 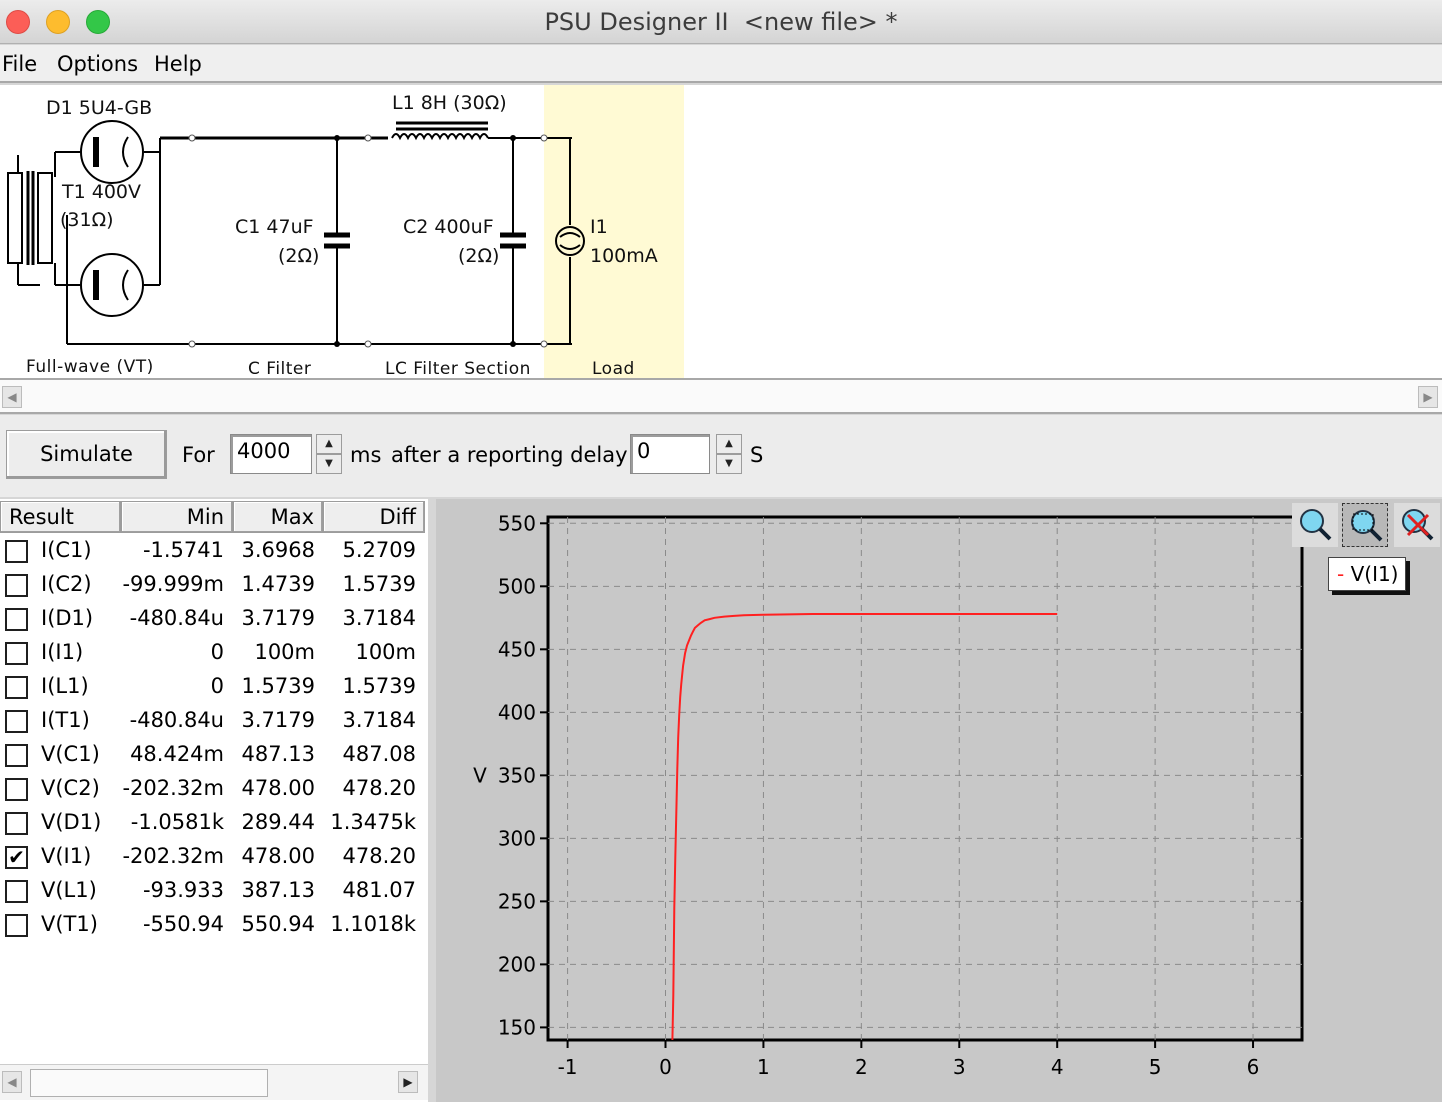 What do you see at coordinates (214, 756) in the screenshot?
I see `table-row: V(C1) 48.424m 487.13 487.08` at bounding box center [214, 756].